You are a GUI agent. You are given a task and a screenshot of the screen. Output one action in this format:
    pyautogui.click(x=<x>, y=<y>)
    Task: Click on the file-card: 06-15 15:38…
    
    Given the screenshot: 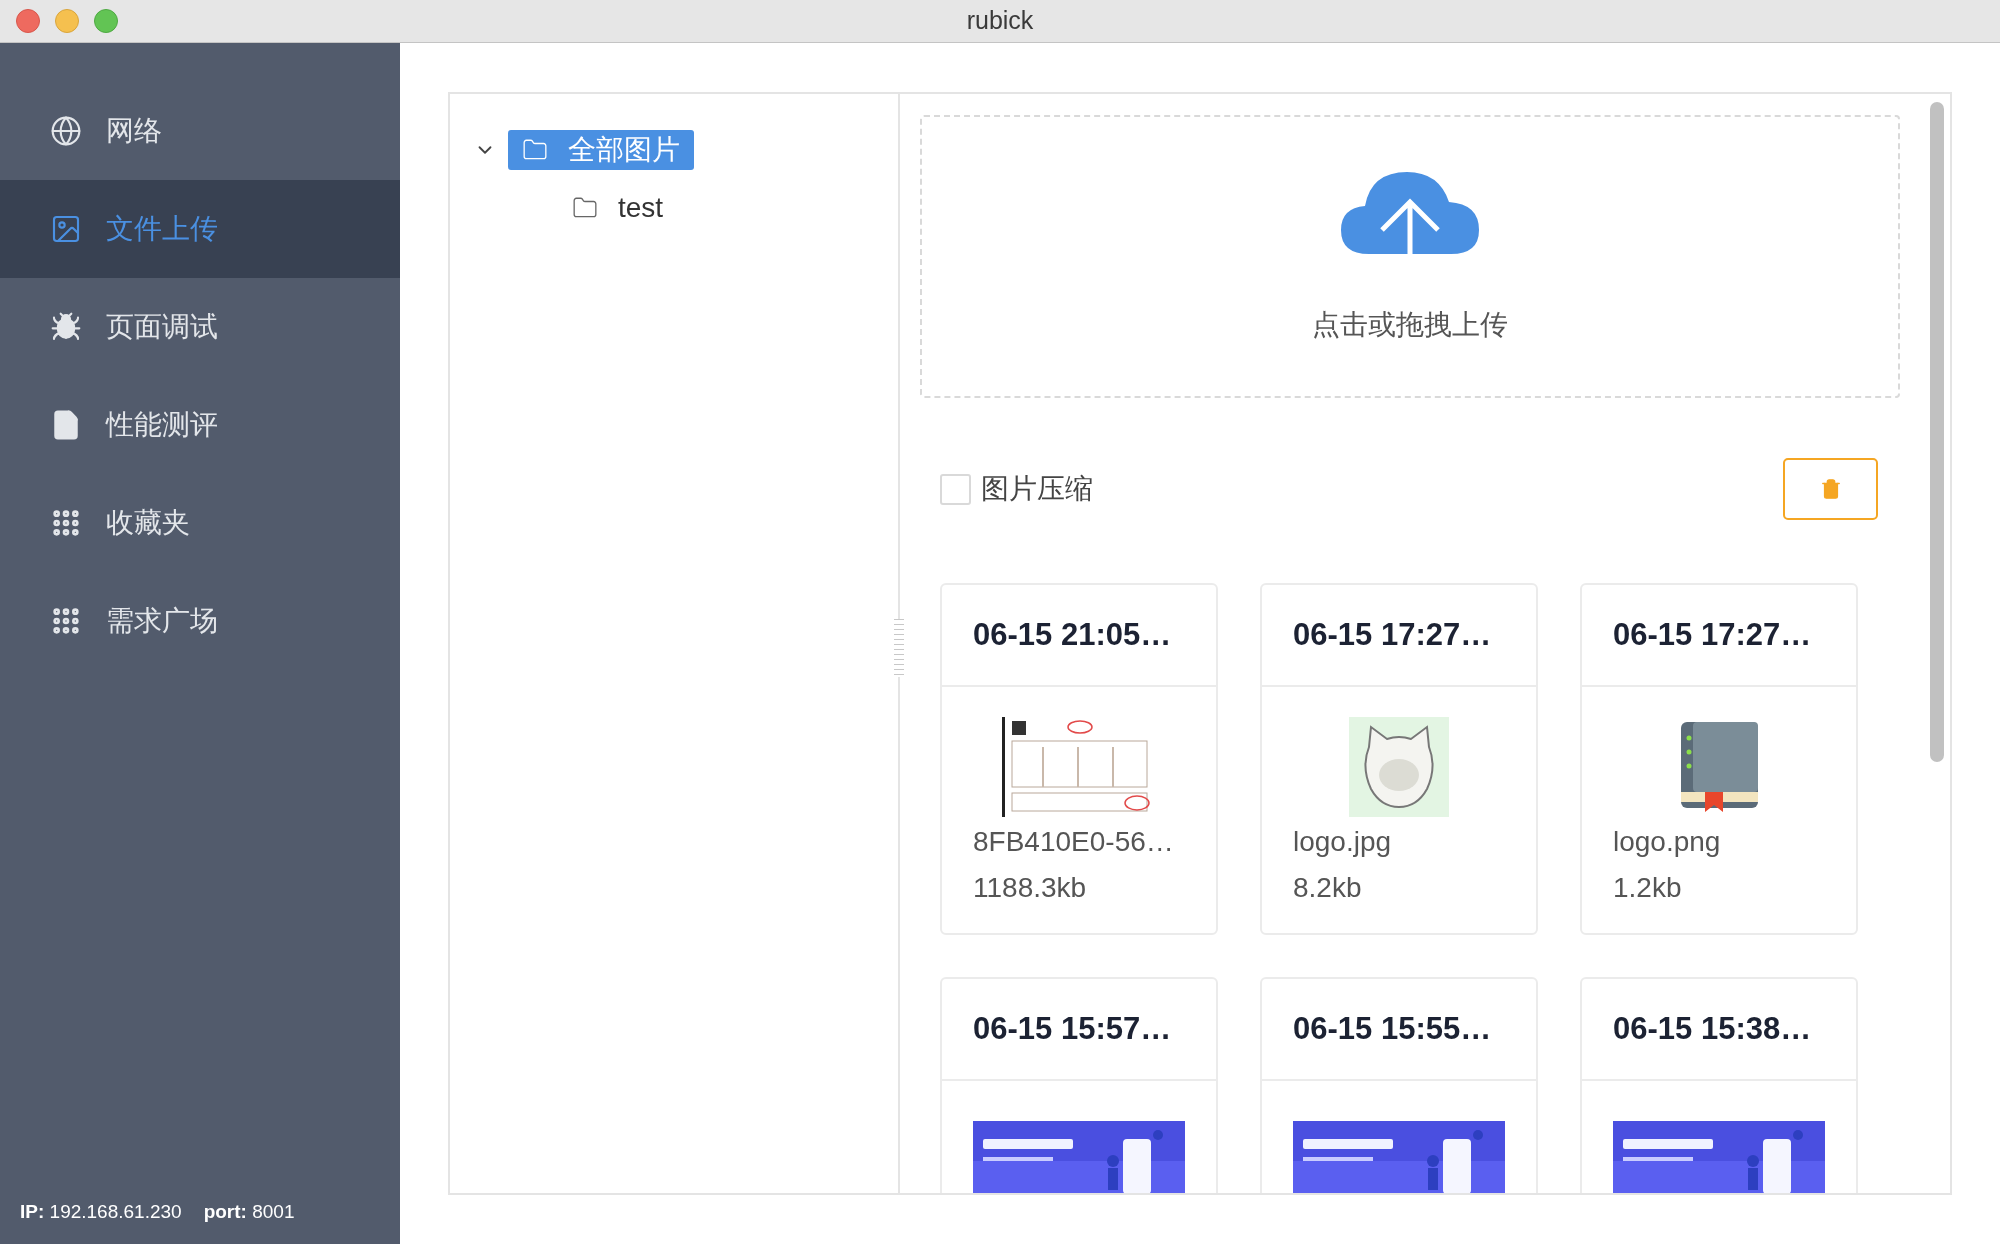 What is the action you would take?
    pyautogui.click(x=1719, y=1085)
    